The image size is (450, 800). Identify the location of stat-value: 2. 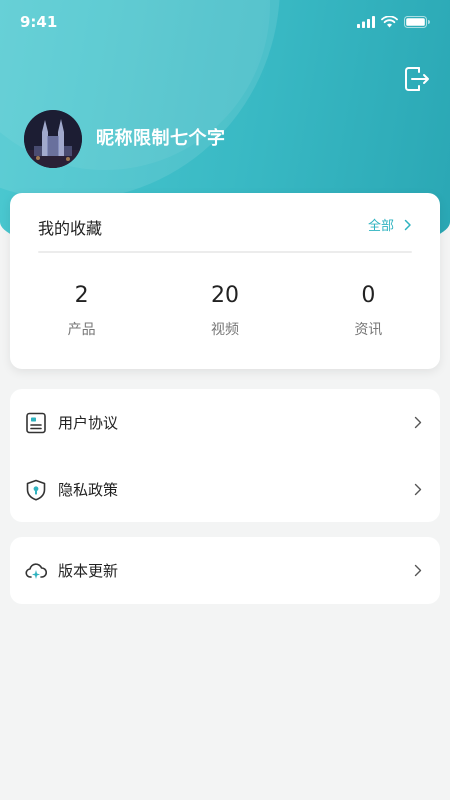
(81, 295).